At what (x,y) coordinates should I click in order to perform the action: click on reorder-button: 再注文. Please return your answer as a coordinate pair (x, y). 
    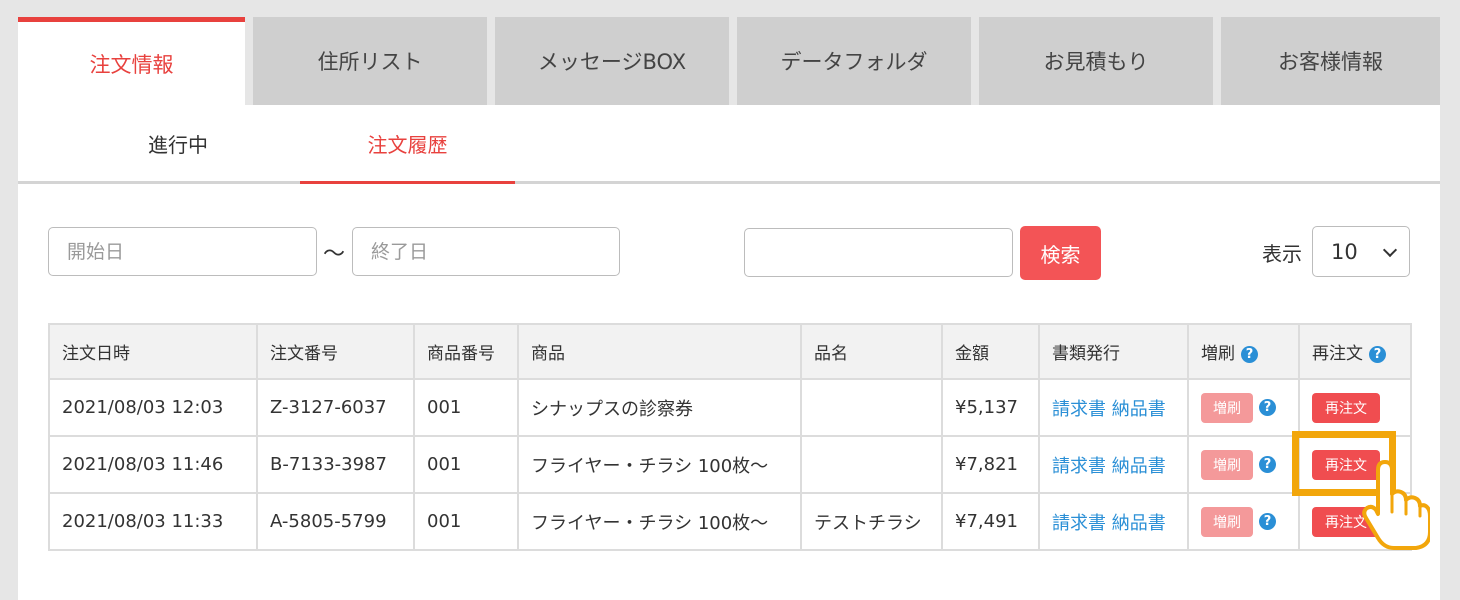
    Looking at the image, I should click on (1346, 407).